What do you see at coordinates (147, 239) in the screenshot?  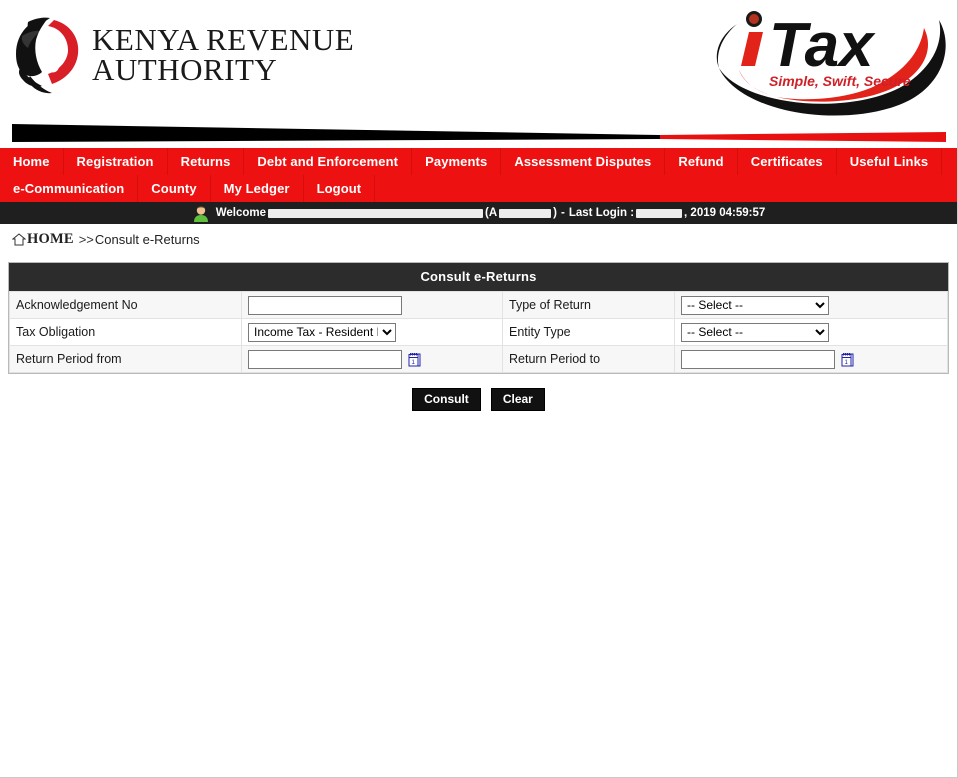 I see `breadcrumb-current: Consult e-Returns` at bounding box center [147, 239].